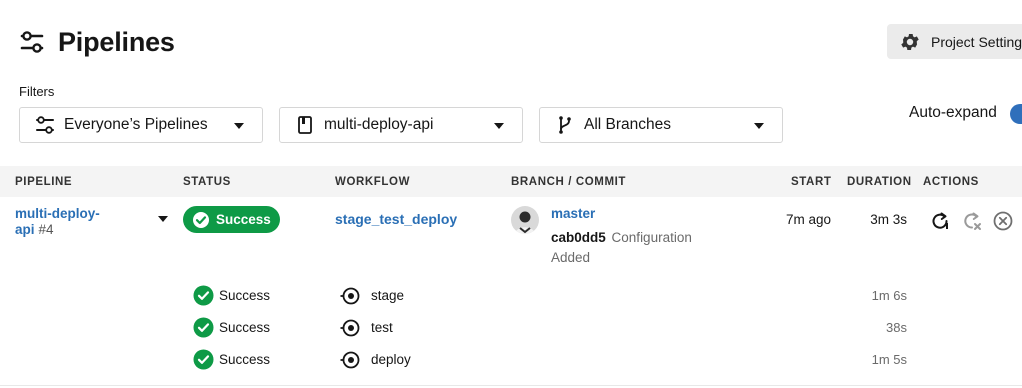  Describe the element at coordinates (46, 229) in the screenshot. I see `pipeline-number: #4` at that location.